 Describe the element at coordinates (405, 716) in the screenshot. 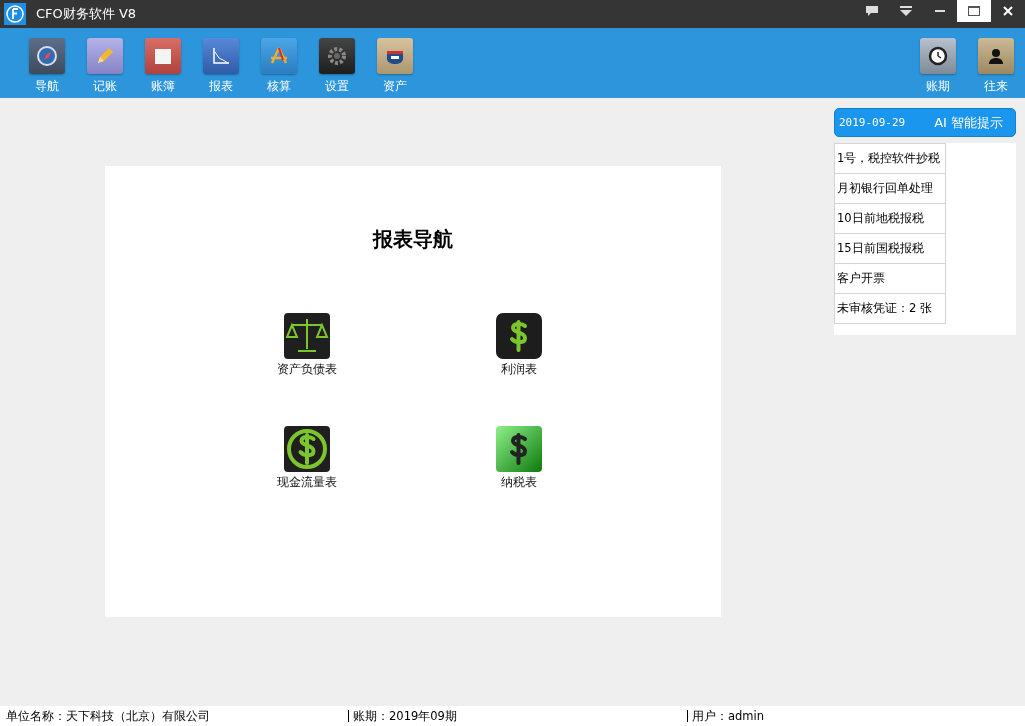

I see `period-text: 账期：2019年09期` at that location.